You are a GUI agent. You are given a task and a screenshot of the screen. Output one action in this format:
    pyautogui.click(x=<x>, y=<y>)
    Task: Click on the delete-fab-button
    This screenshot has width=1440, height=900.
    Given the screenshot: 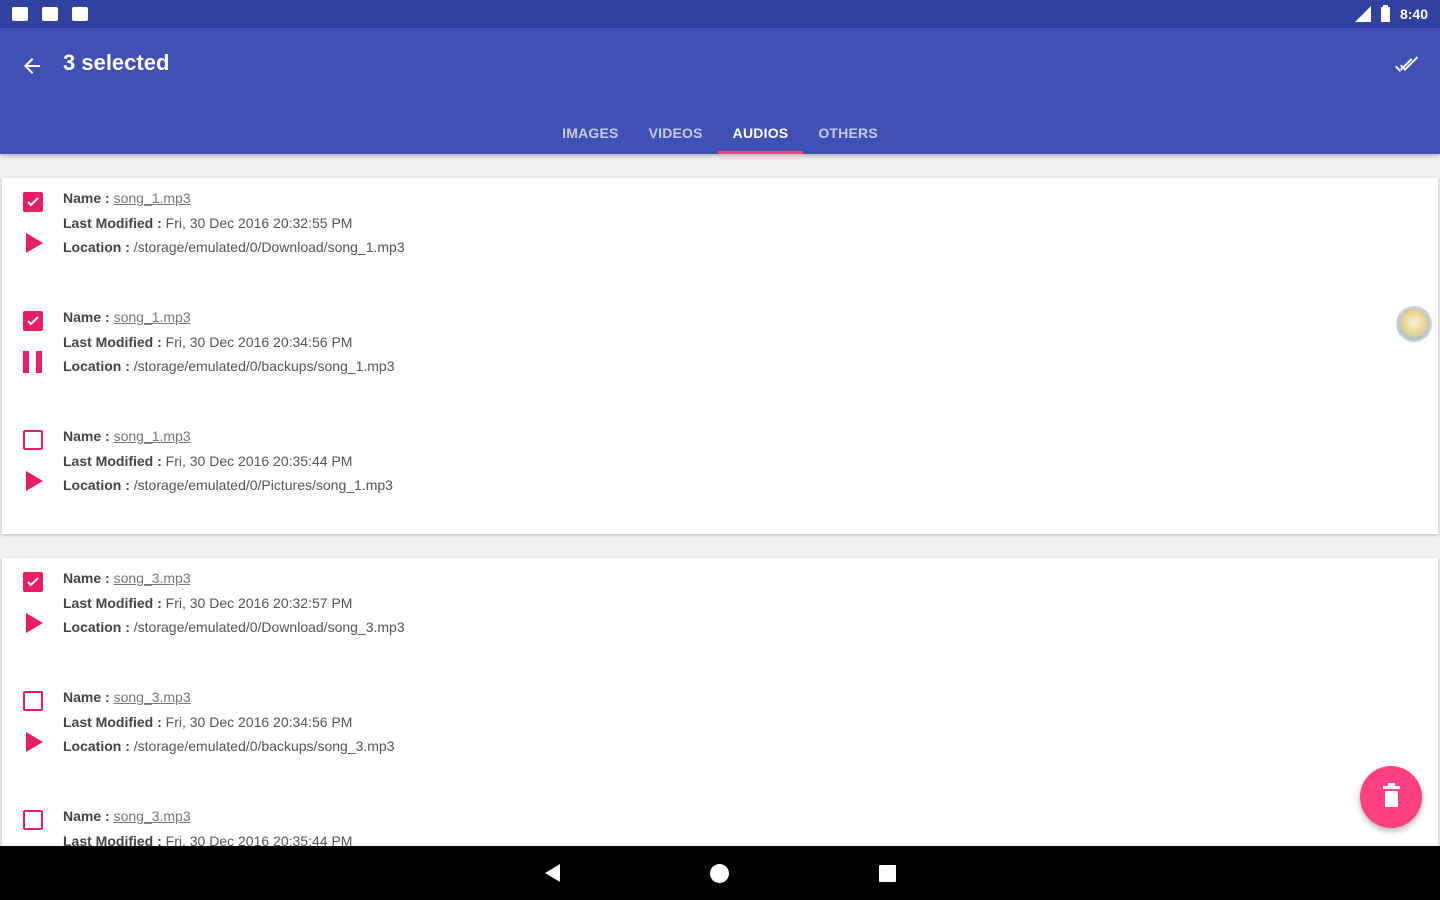 What is the action you would take?
    pyautogui.click(x=1391, y=797)
    